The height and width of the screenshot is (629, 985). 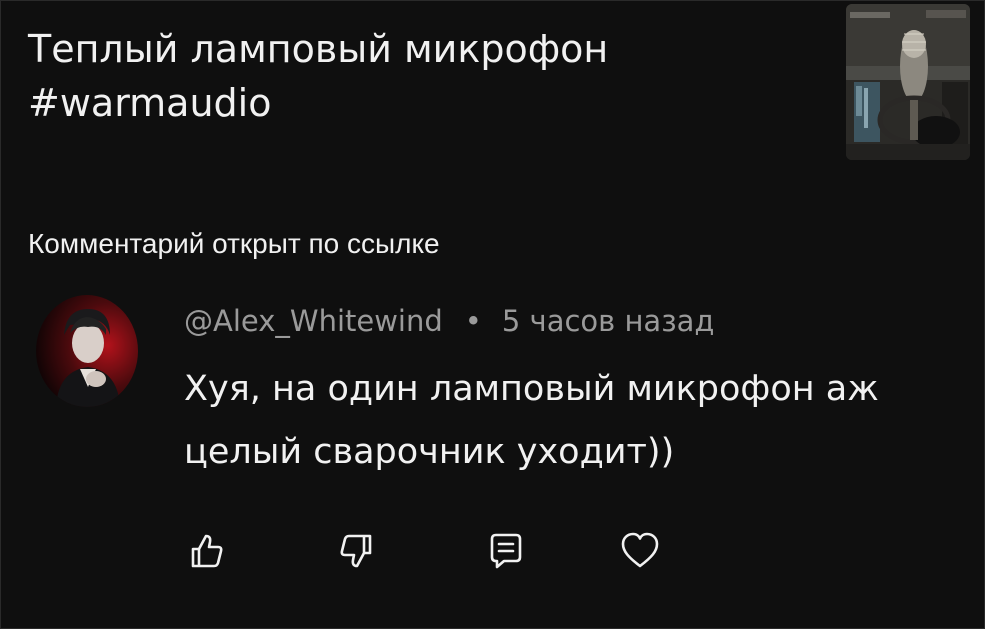 I want to click on avatar-image, so click(x=87, y=351).